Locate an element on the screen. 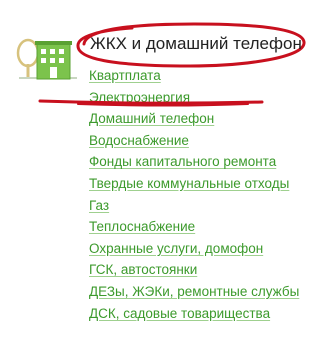  list-item: ГСК, автостоянки is located at coordinates (194, 270).